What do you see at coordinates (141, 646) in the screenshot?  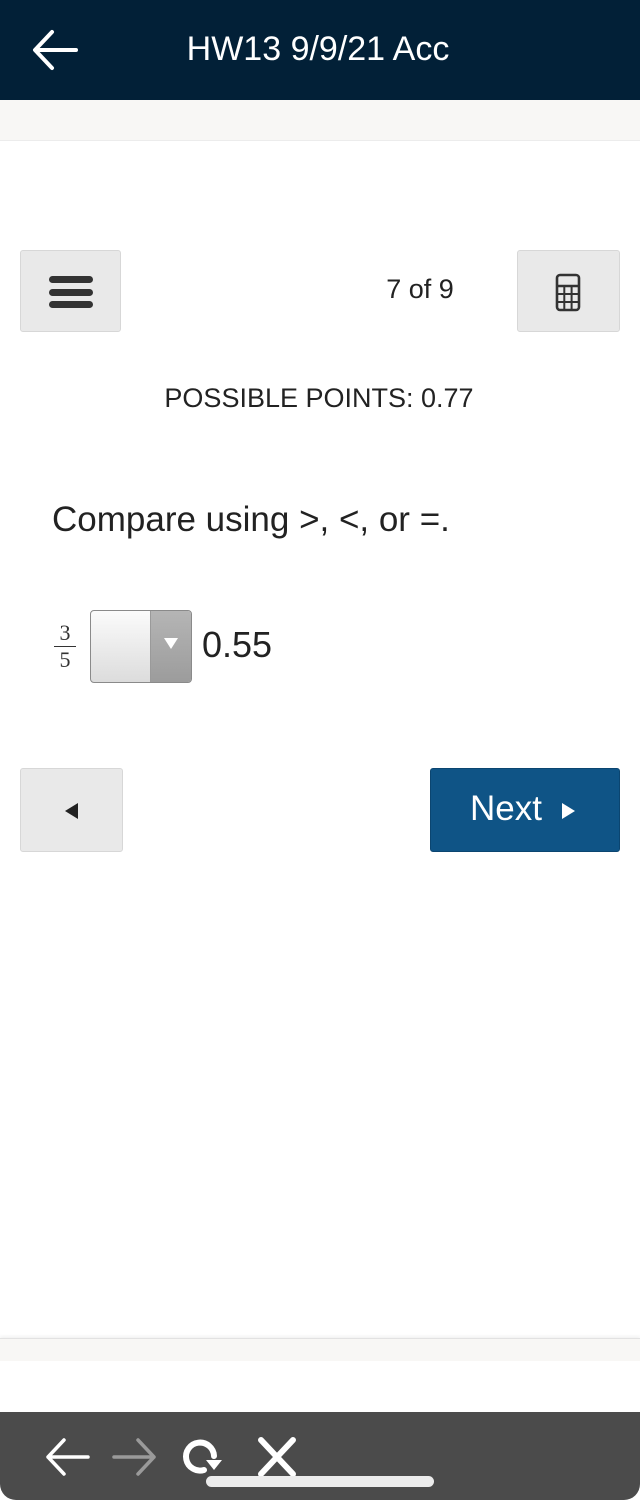 I see `comparison-dropdown` at bounding box center [141, 646].